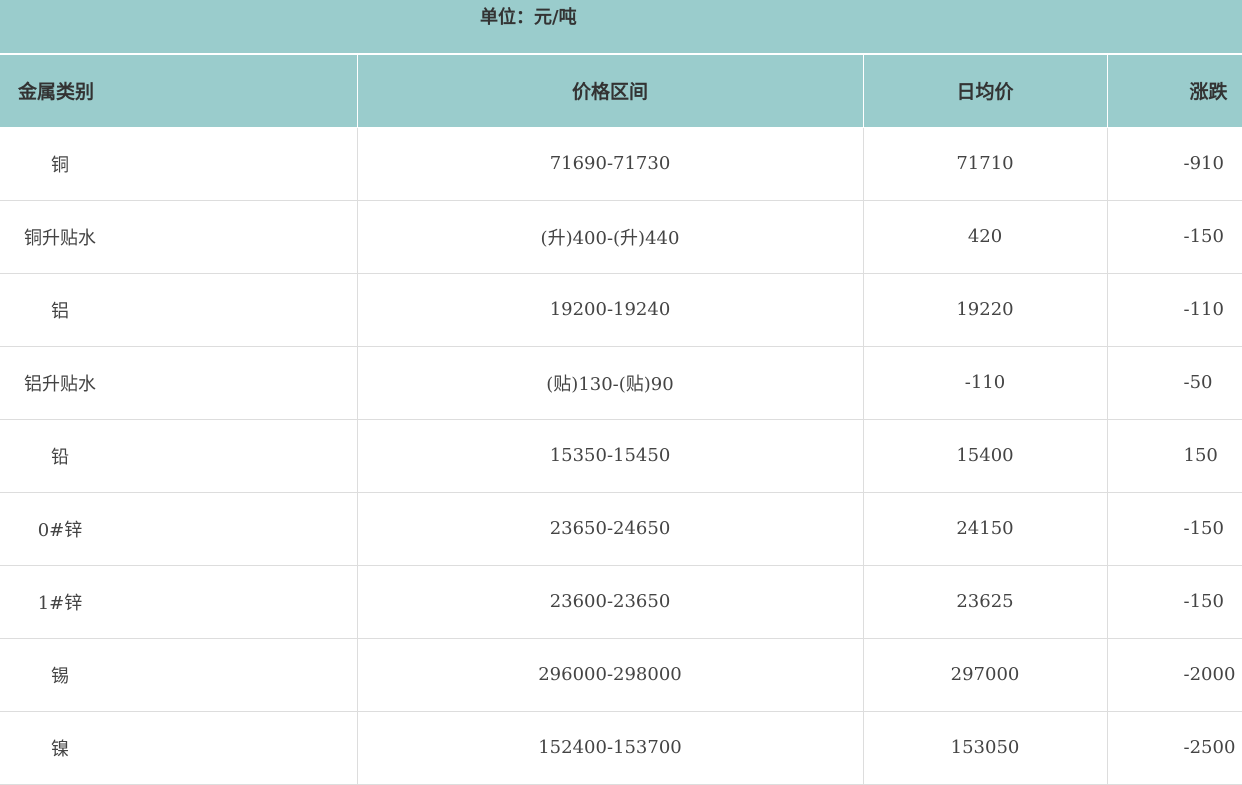 The image size is (1242, 785). I want to click on cell-daily-average: 297000, so click(985, 675).